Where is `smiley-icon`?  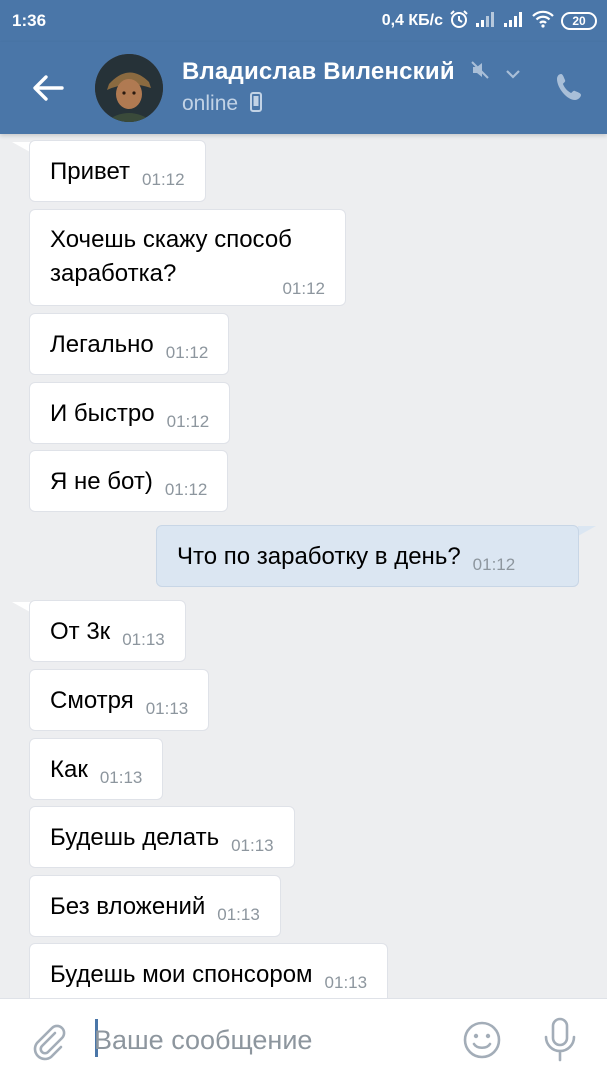 smiley-icon is located at coordinates (482, 1040).